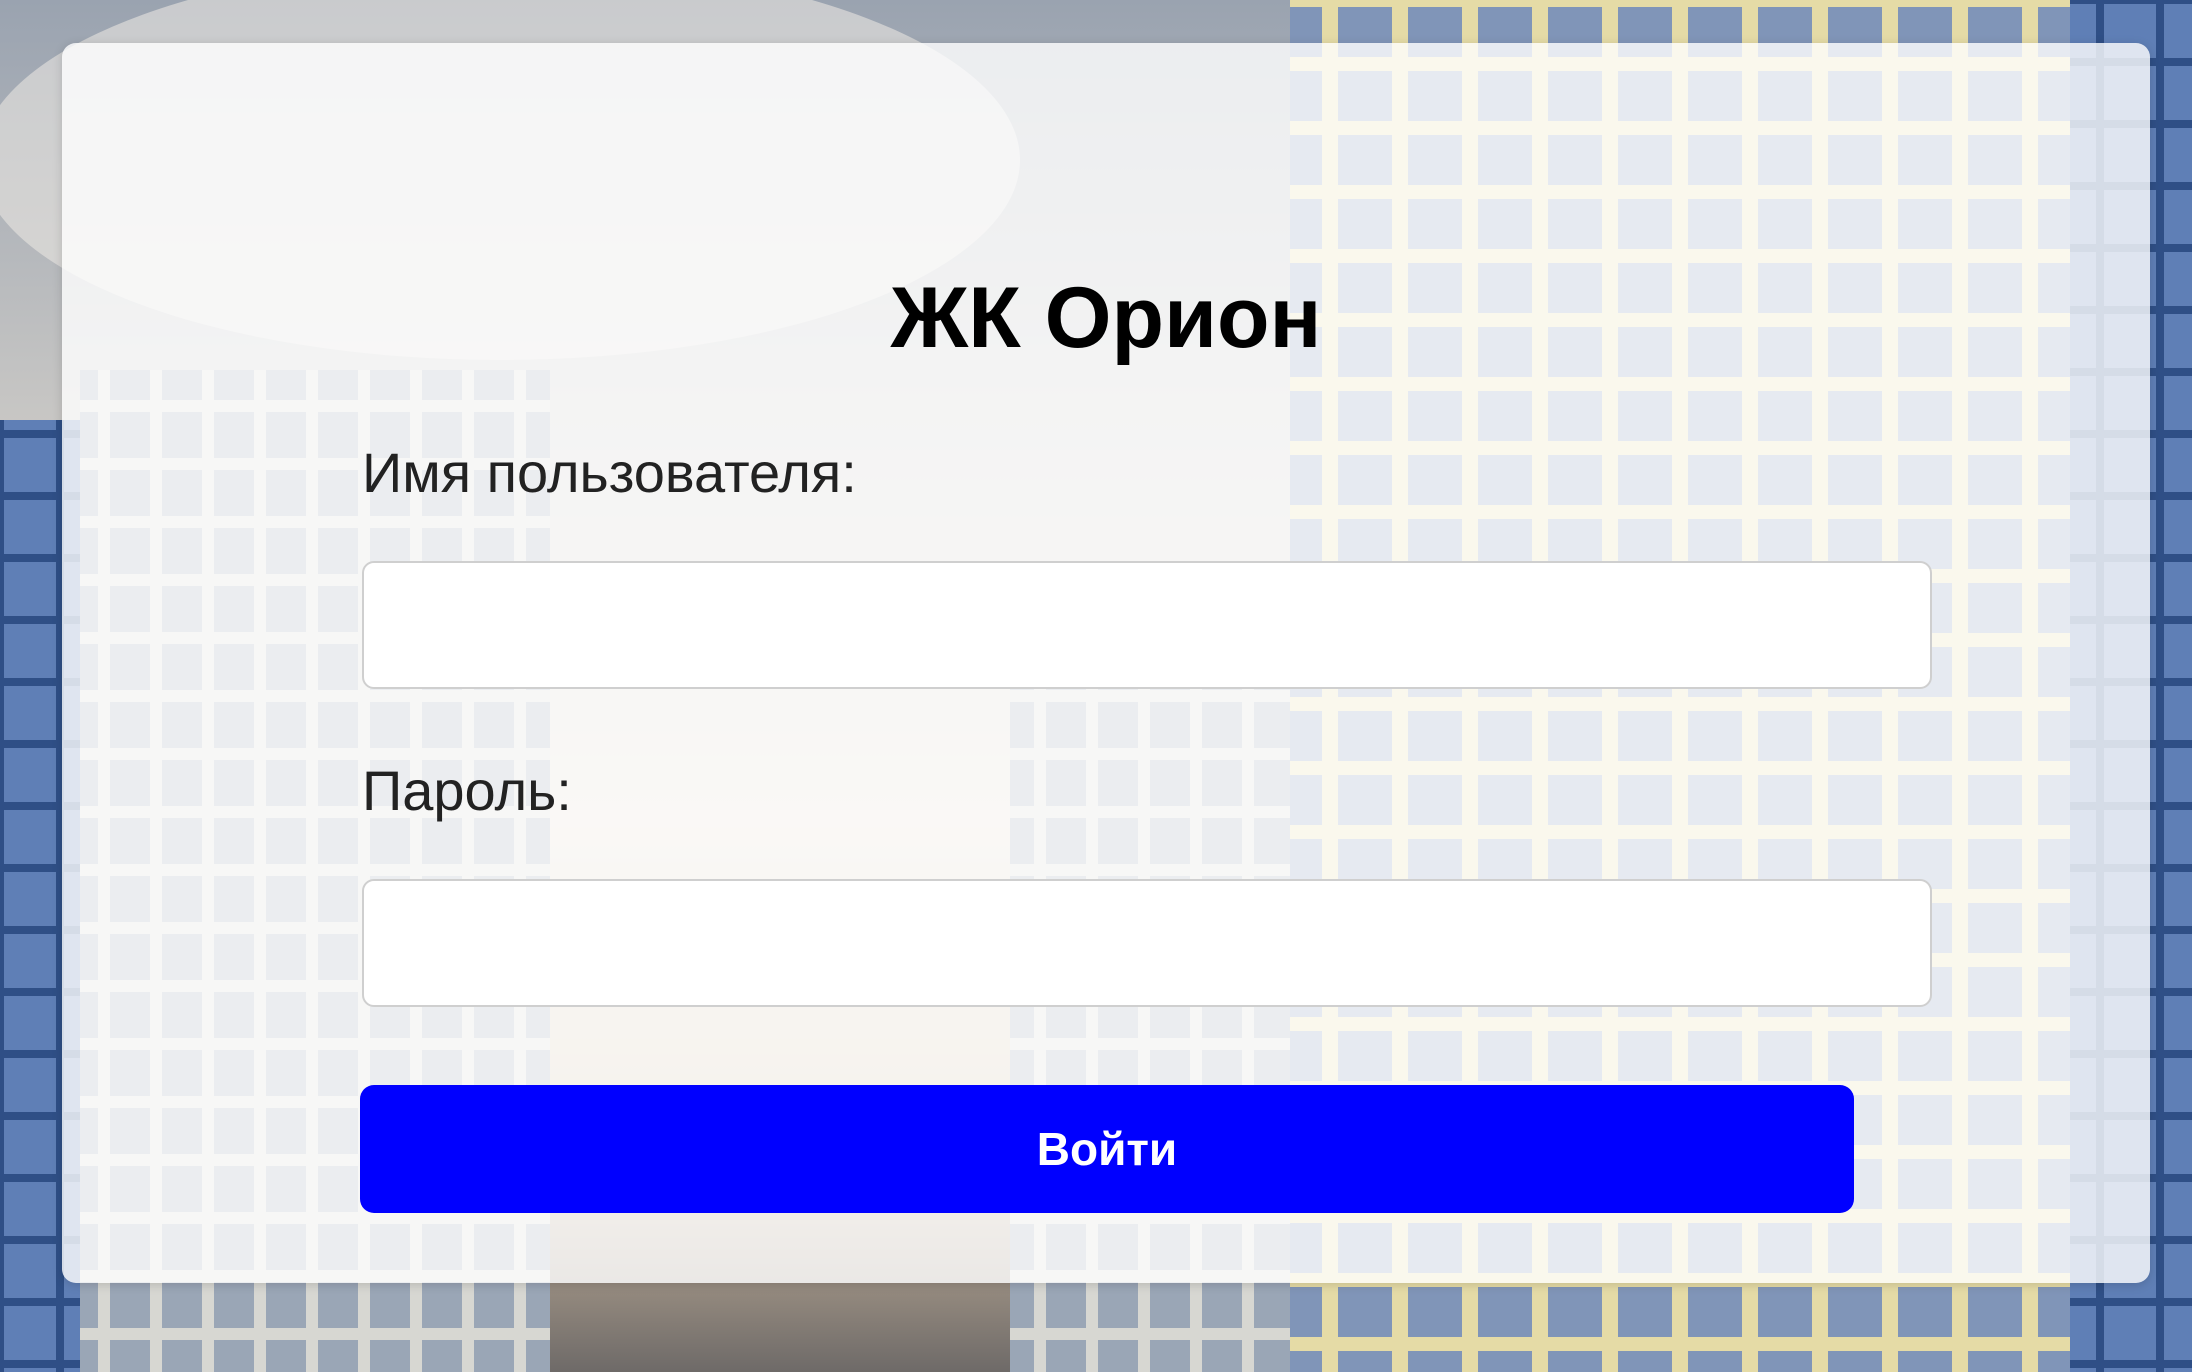 This screenshot has width=2192, height=1372. Describe the element at coordinates (1147, 943) in the screenshot. I see `password-input` at that location.